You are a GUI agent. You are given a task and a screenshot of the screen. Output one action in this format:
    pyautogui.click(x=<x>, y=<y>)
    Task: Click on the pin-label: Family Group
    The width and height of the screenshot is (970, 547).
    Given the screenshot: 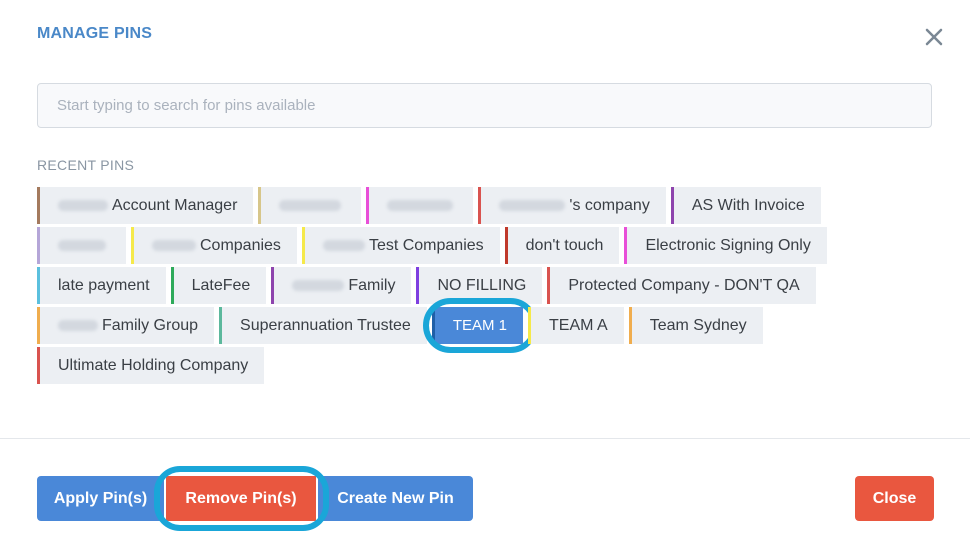 What is the action you would take?
    pyautogui.click(x=150, y=325)
    